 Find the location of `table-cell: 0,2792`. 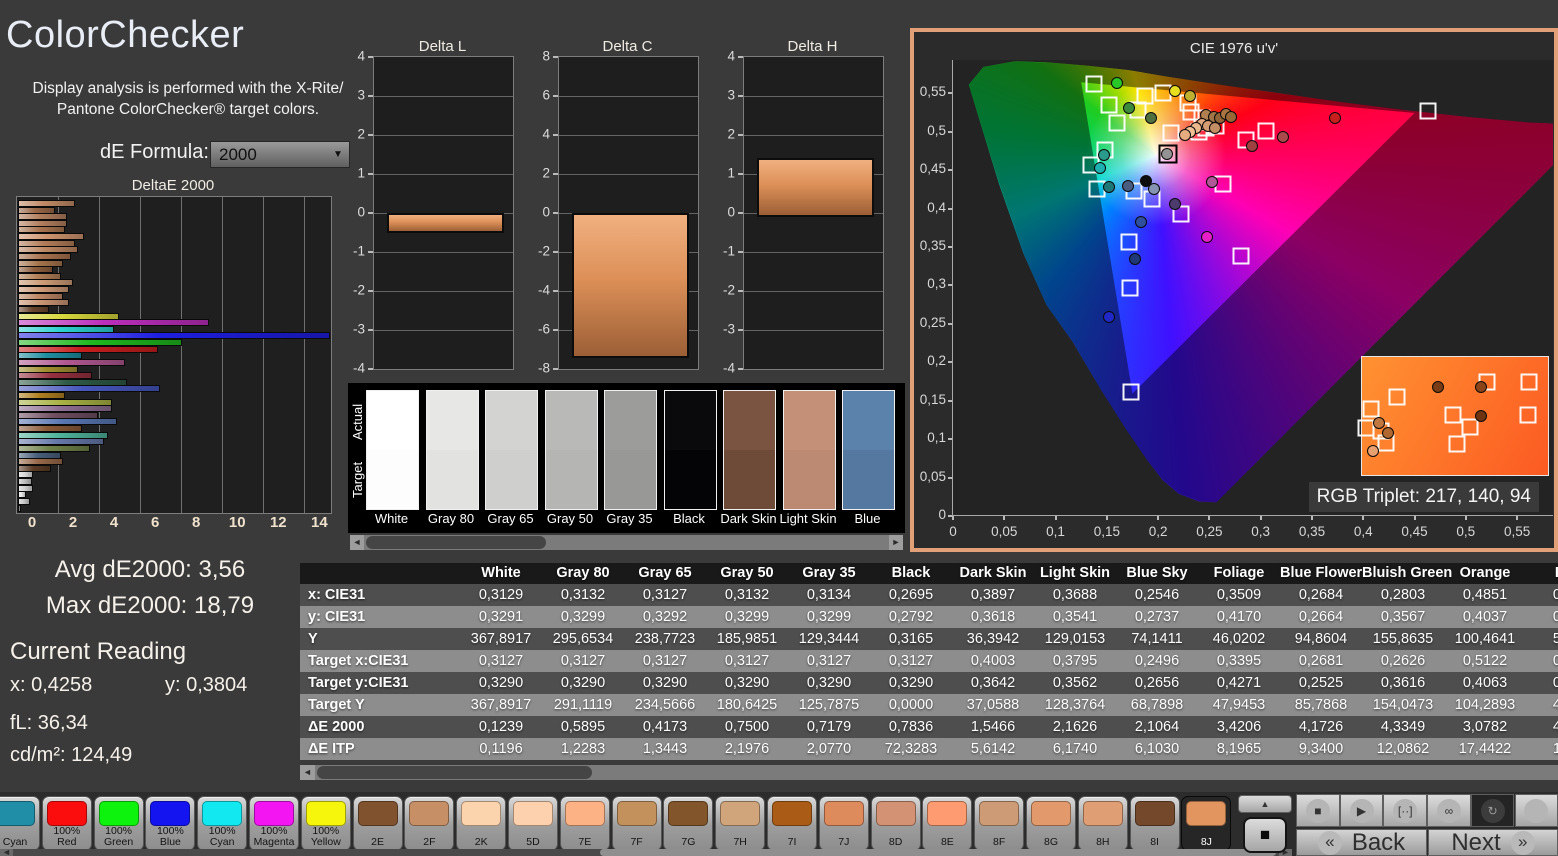

table-cell: 0,2792 is located at coordinates (911, 617).